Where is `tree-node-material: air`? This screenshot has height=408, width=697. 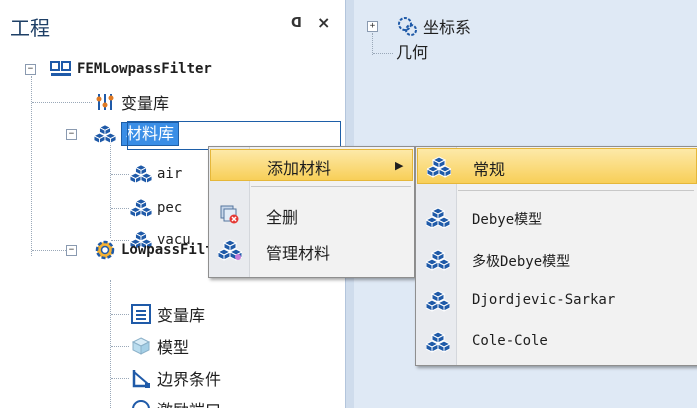 tree-node-material: air is located at coordinates (156, 174).